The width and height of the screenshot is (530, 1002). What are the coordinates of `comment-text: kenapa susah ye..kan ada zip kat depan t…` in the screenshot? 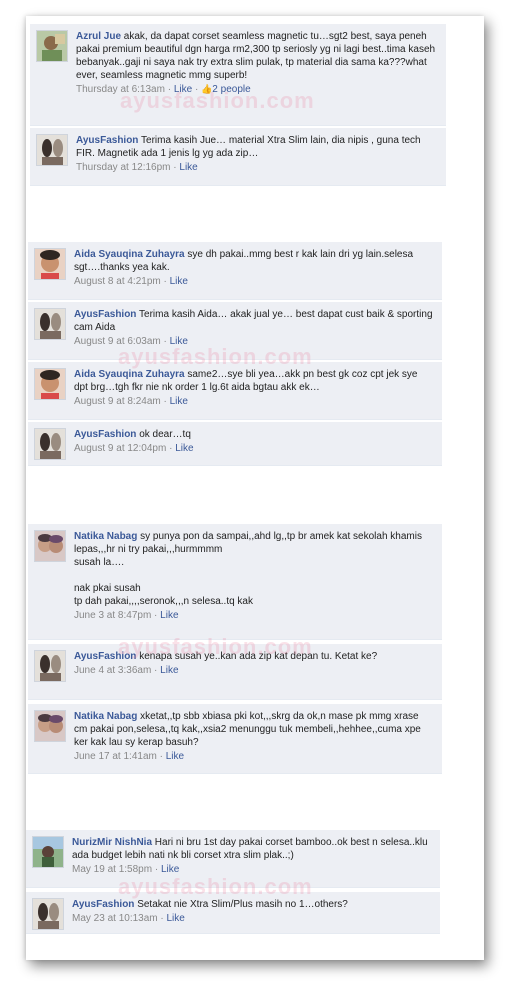 It's located at (258, 656).